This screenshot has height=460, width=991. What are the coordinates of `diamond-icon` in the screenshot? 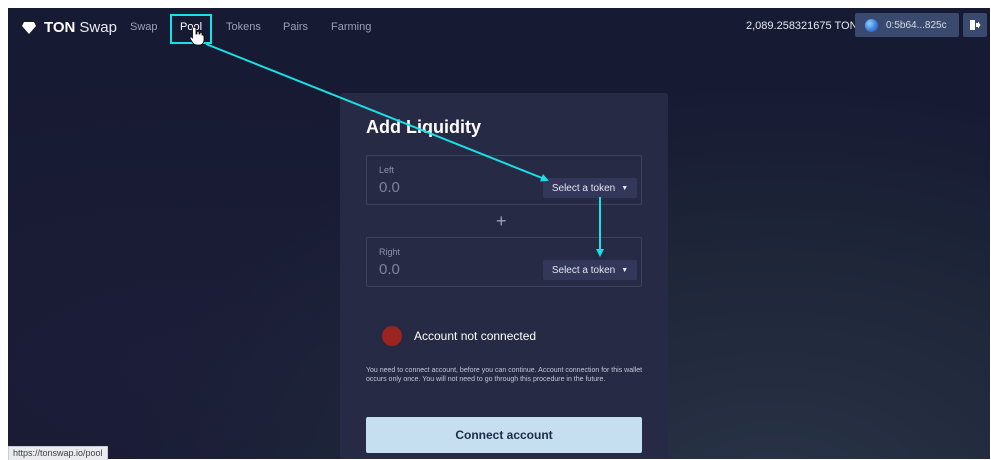 It's located at (29, 27).